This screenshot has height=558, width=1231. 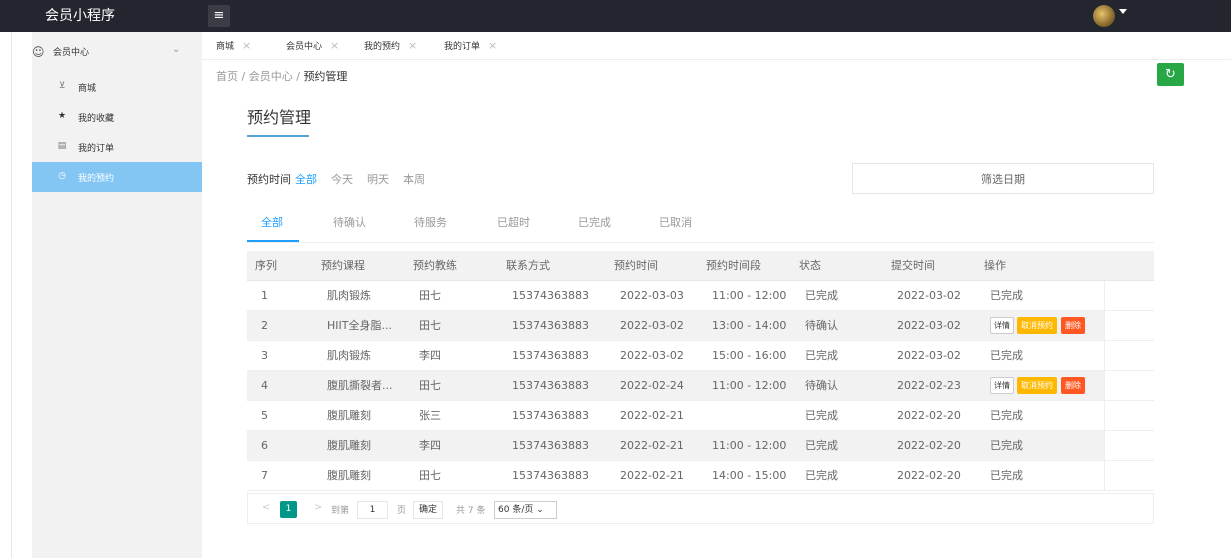 What do you see at coordinates (552, 266) in the screenshot?
I see `col-header: 联系方式` at bounding box center [552, 266].